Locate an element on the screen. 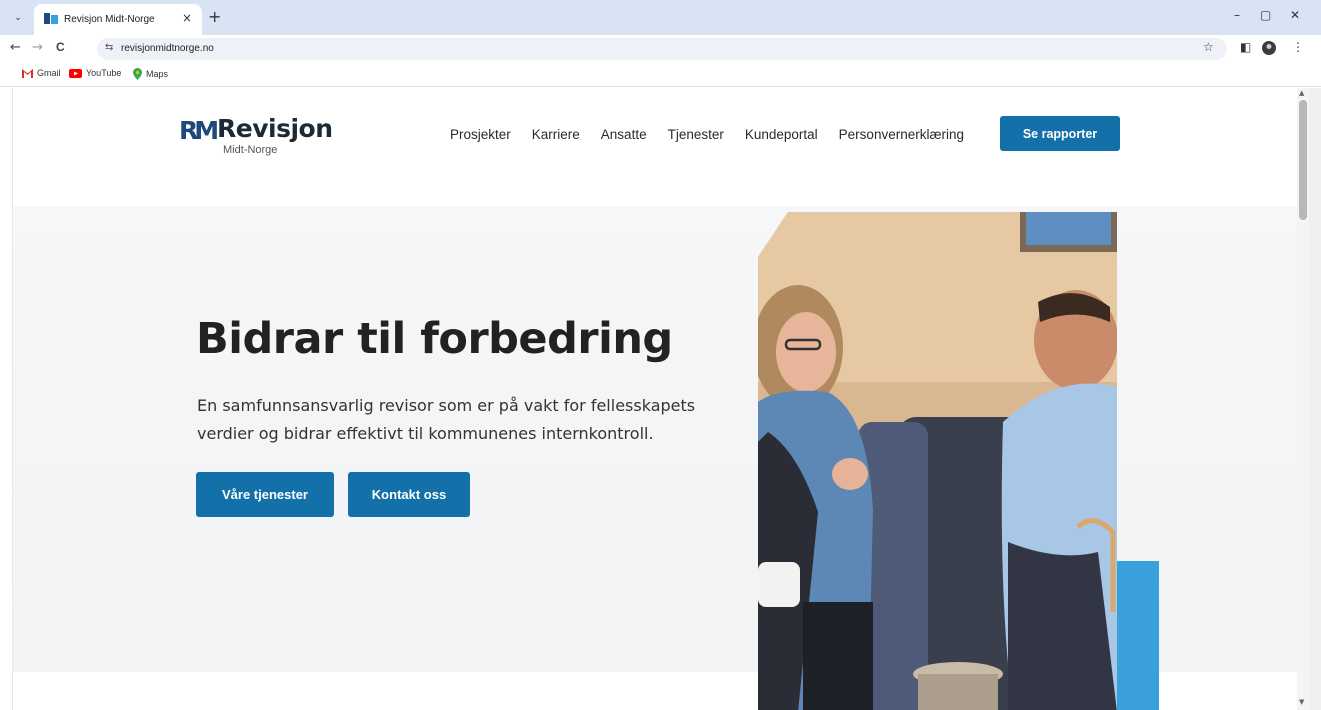  bookmark-label: Gmail is located at coordinates (49, 73).